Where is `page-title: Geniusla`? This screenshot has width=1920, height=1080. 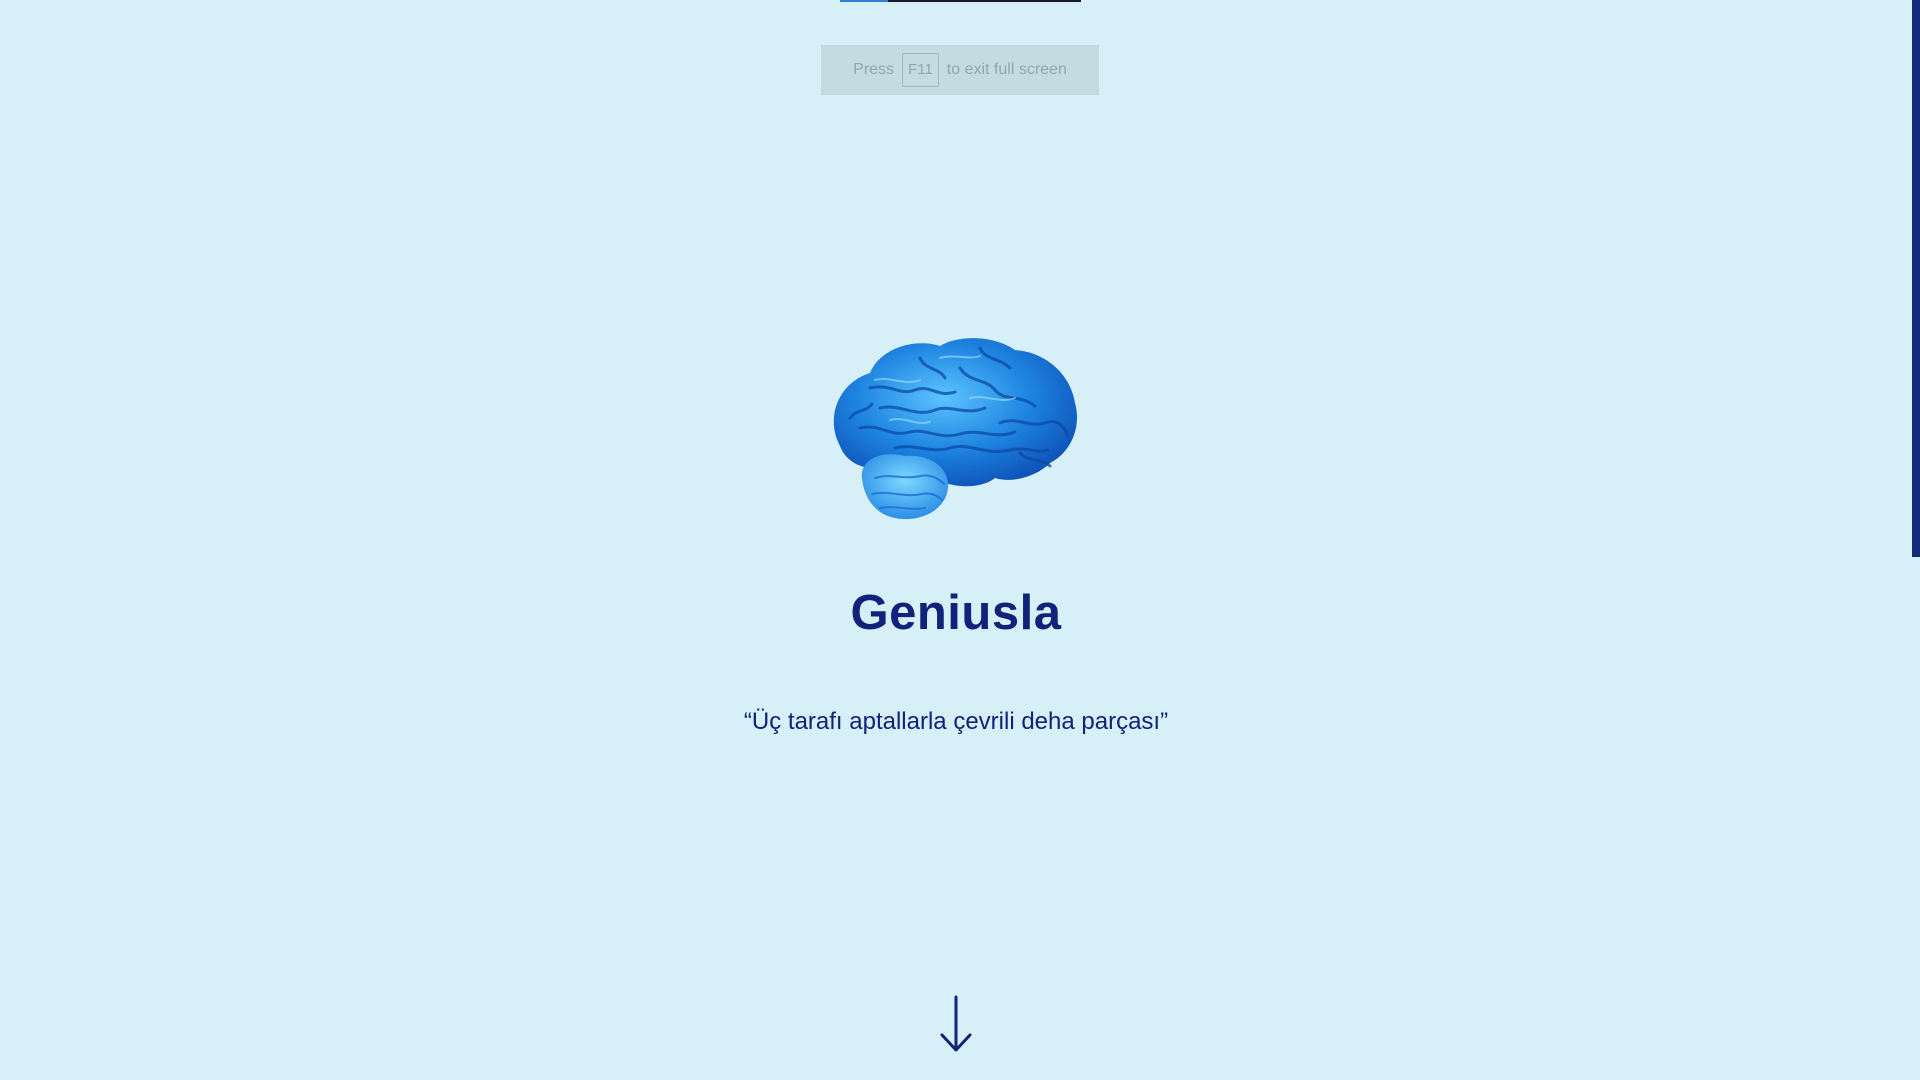 page-title: Geniusla is located at coordinates (956, 613).